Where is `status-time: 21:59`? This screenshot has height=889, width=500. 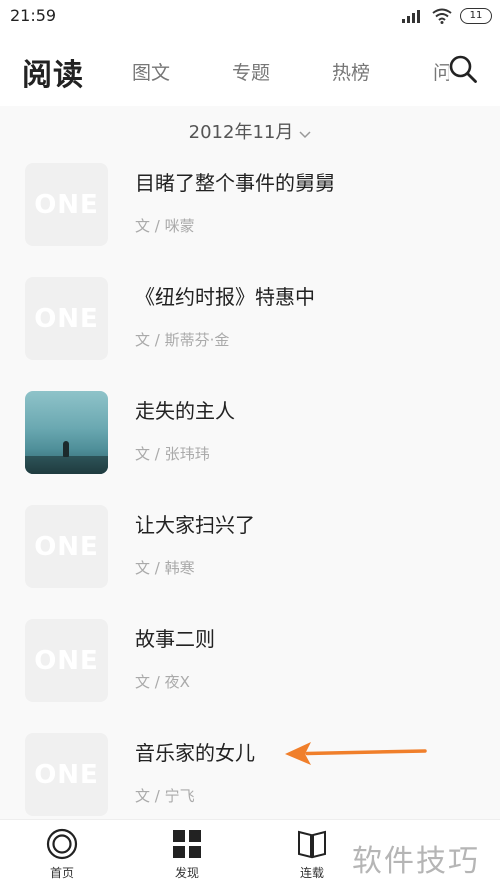
status-time: 21:59 is located at coordinates (33, 15).